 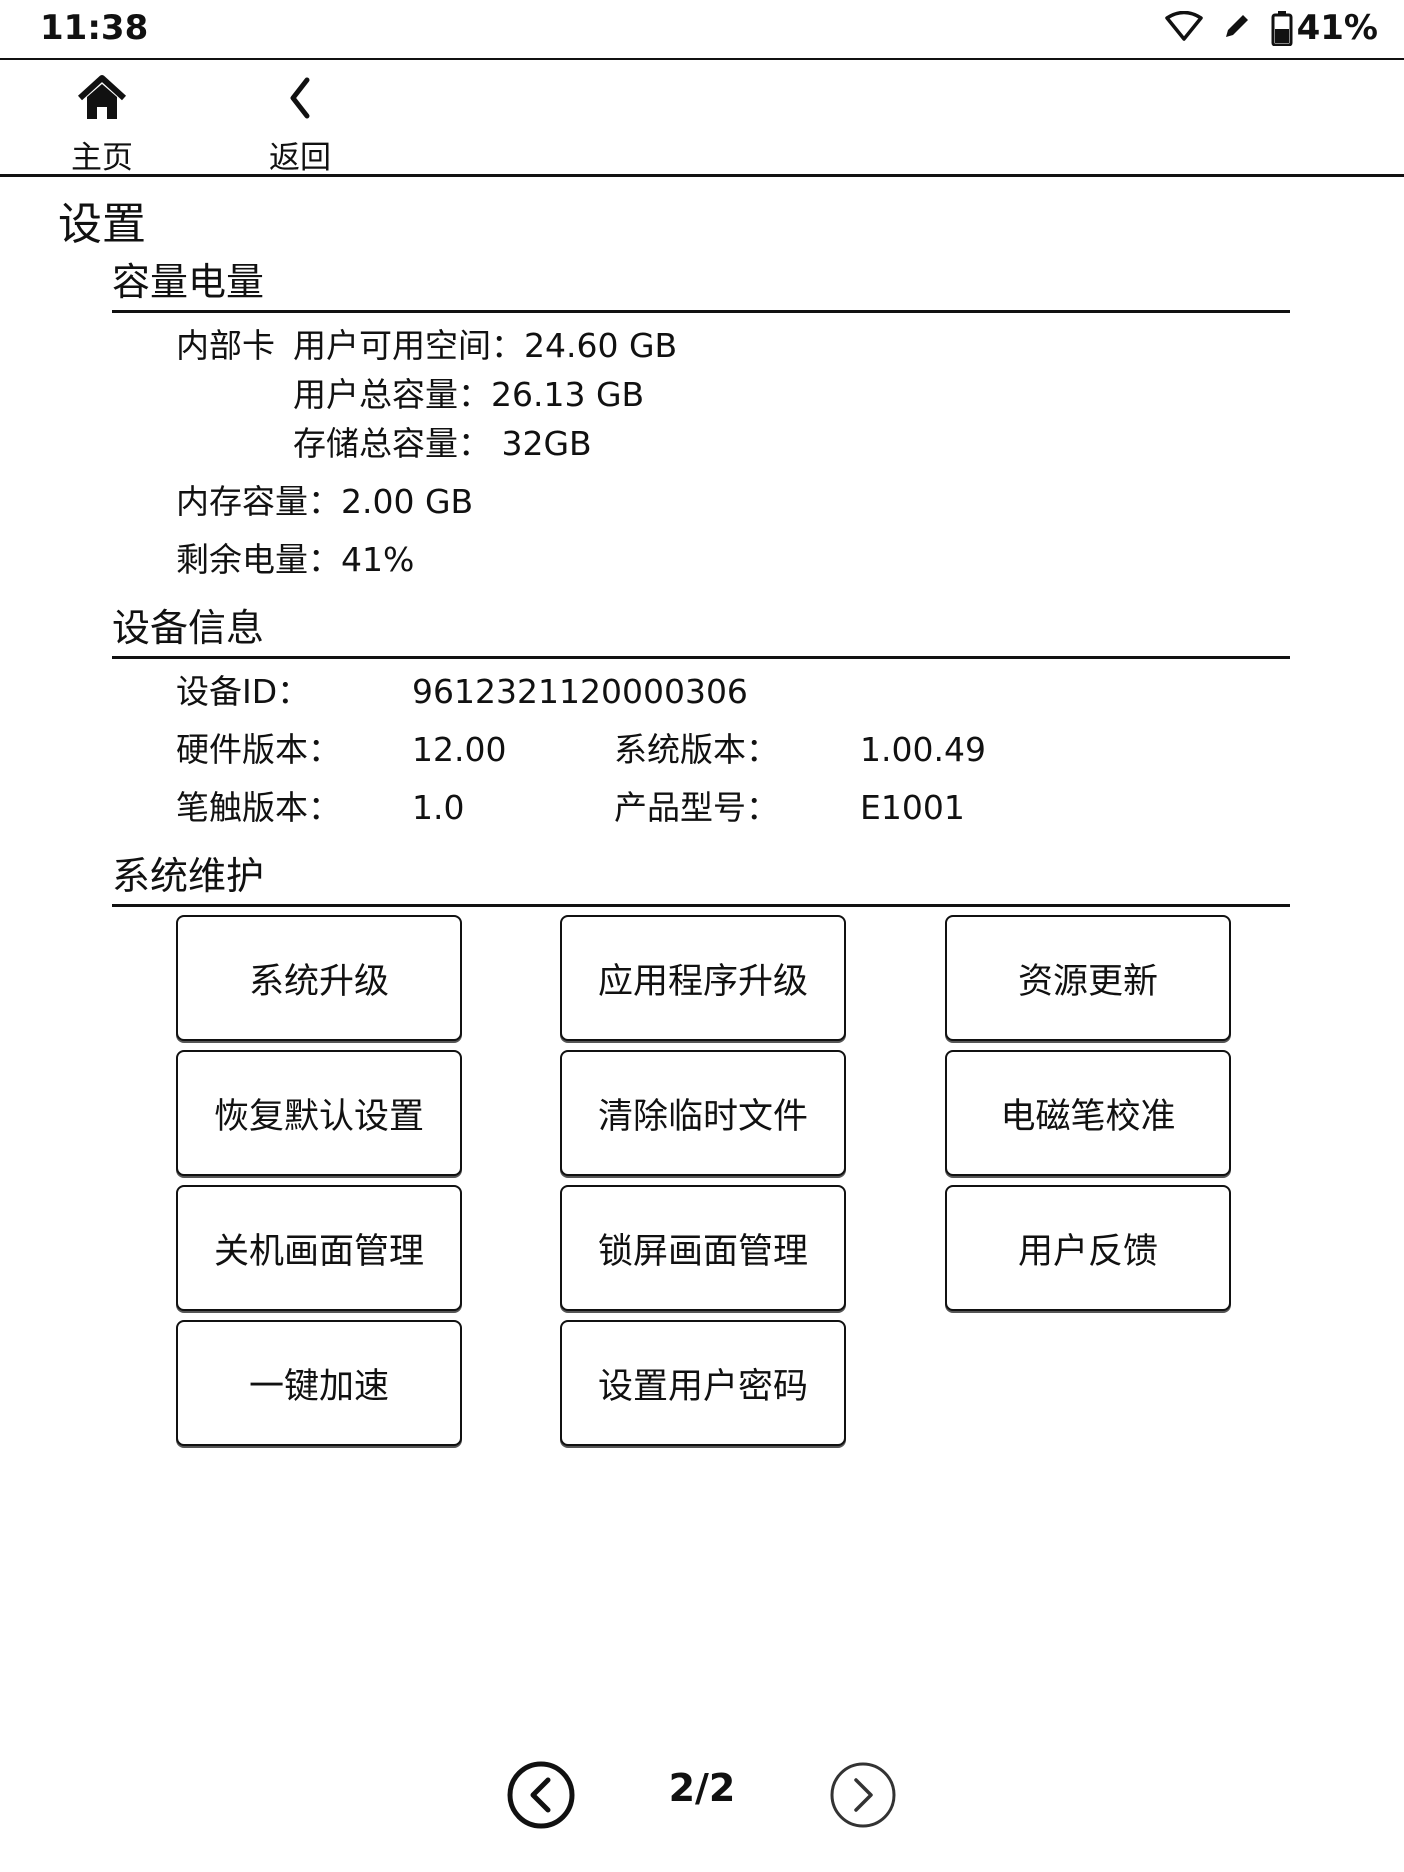 What do you see at coordinates (703, 1113) in the screenshot?
I see `clear-temp-files-button: 清除临时文件` at bounding box center [703, 1113].